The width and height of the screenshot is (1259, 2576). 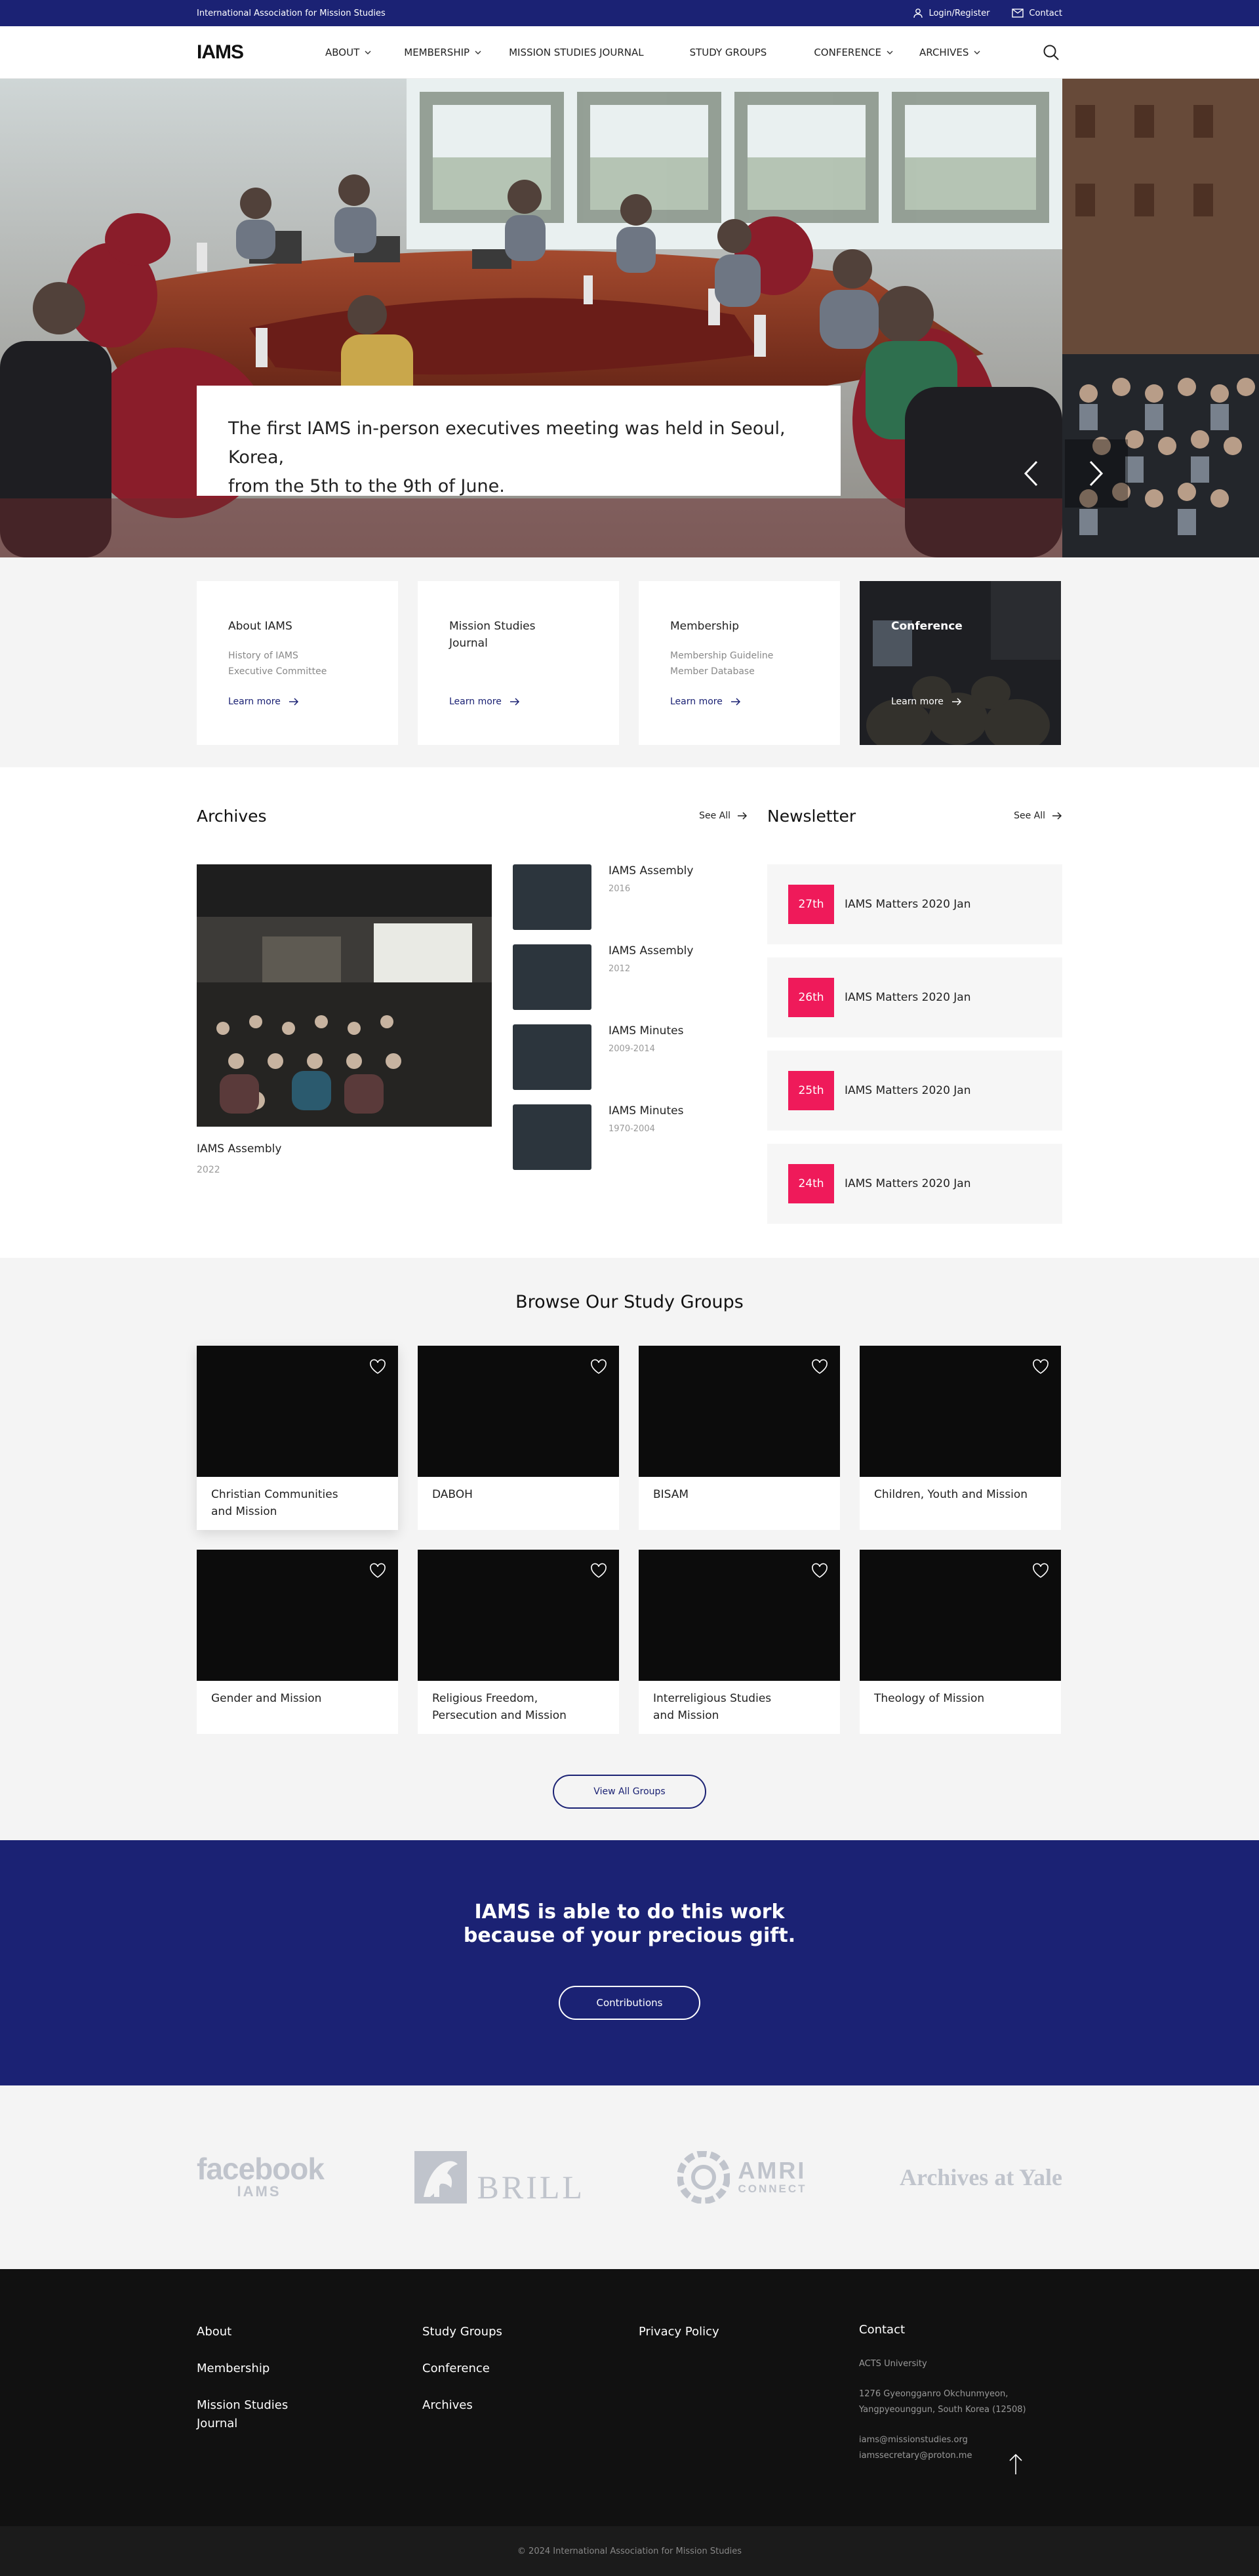 I want to click on archive-item: IAMS Assembly 2016, so click(x=603, y=897).